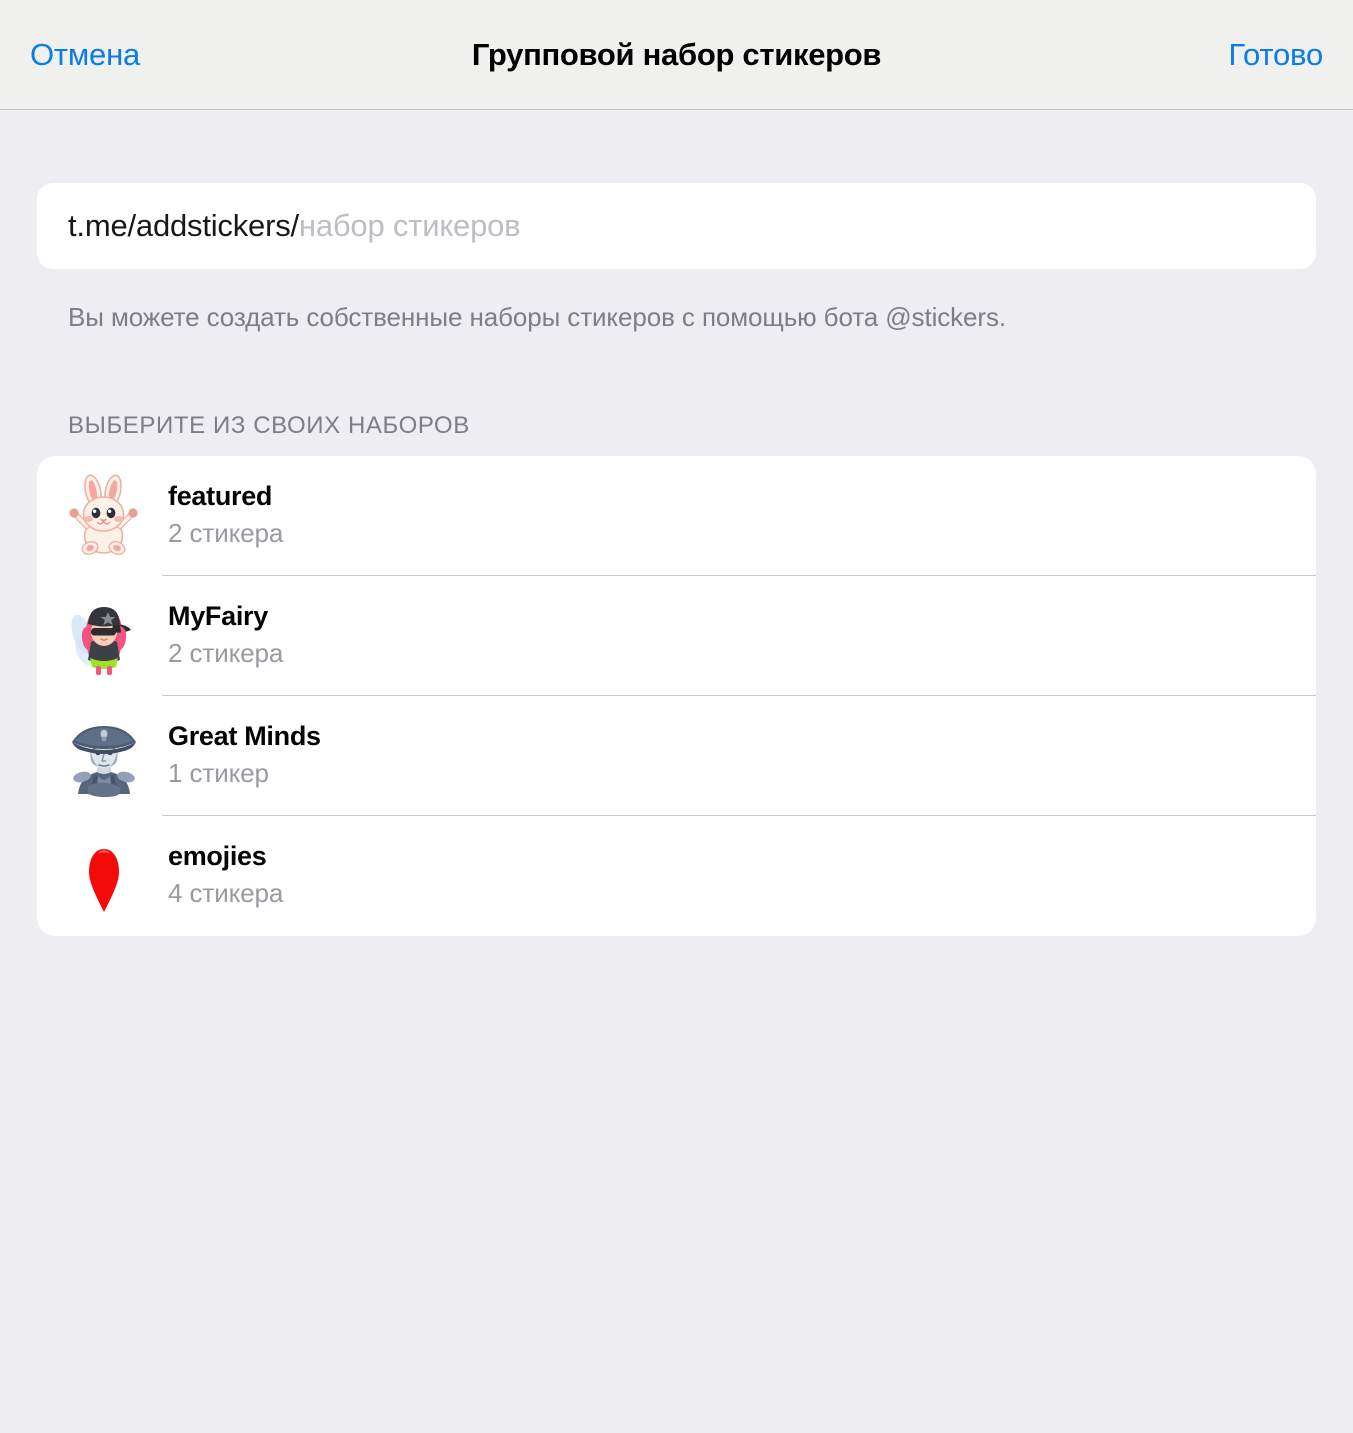  What do you see at coordinates (183, 225) in the screenshot?
I see `sticker-link-prefix: t.me/addstickers/` at bounding box center [183, 225].